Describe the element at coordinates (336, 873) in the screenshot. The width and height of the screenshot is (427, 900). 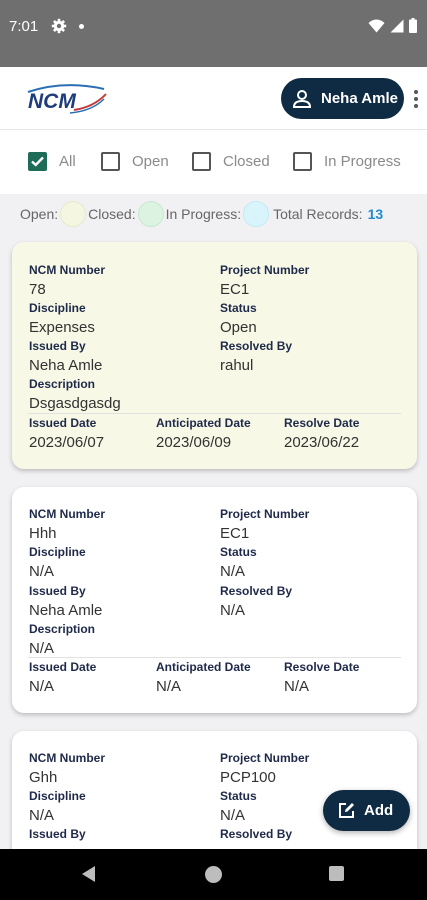
I see `recent-apps-icon` at that location.